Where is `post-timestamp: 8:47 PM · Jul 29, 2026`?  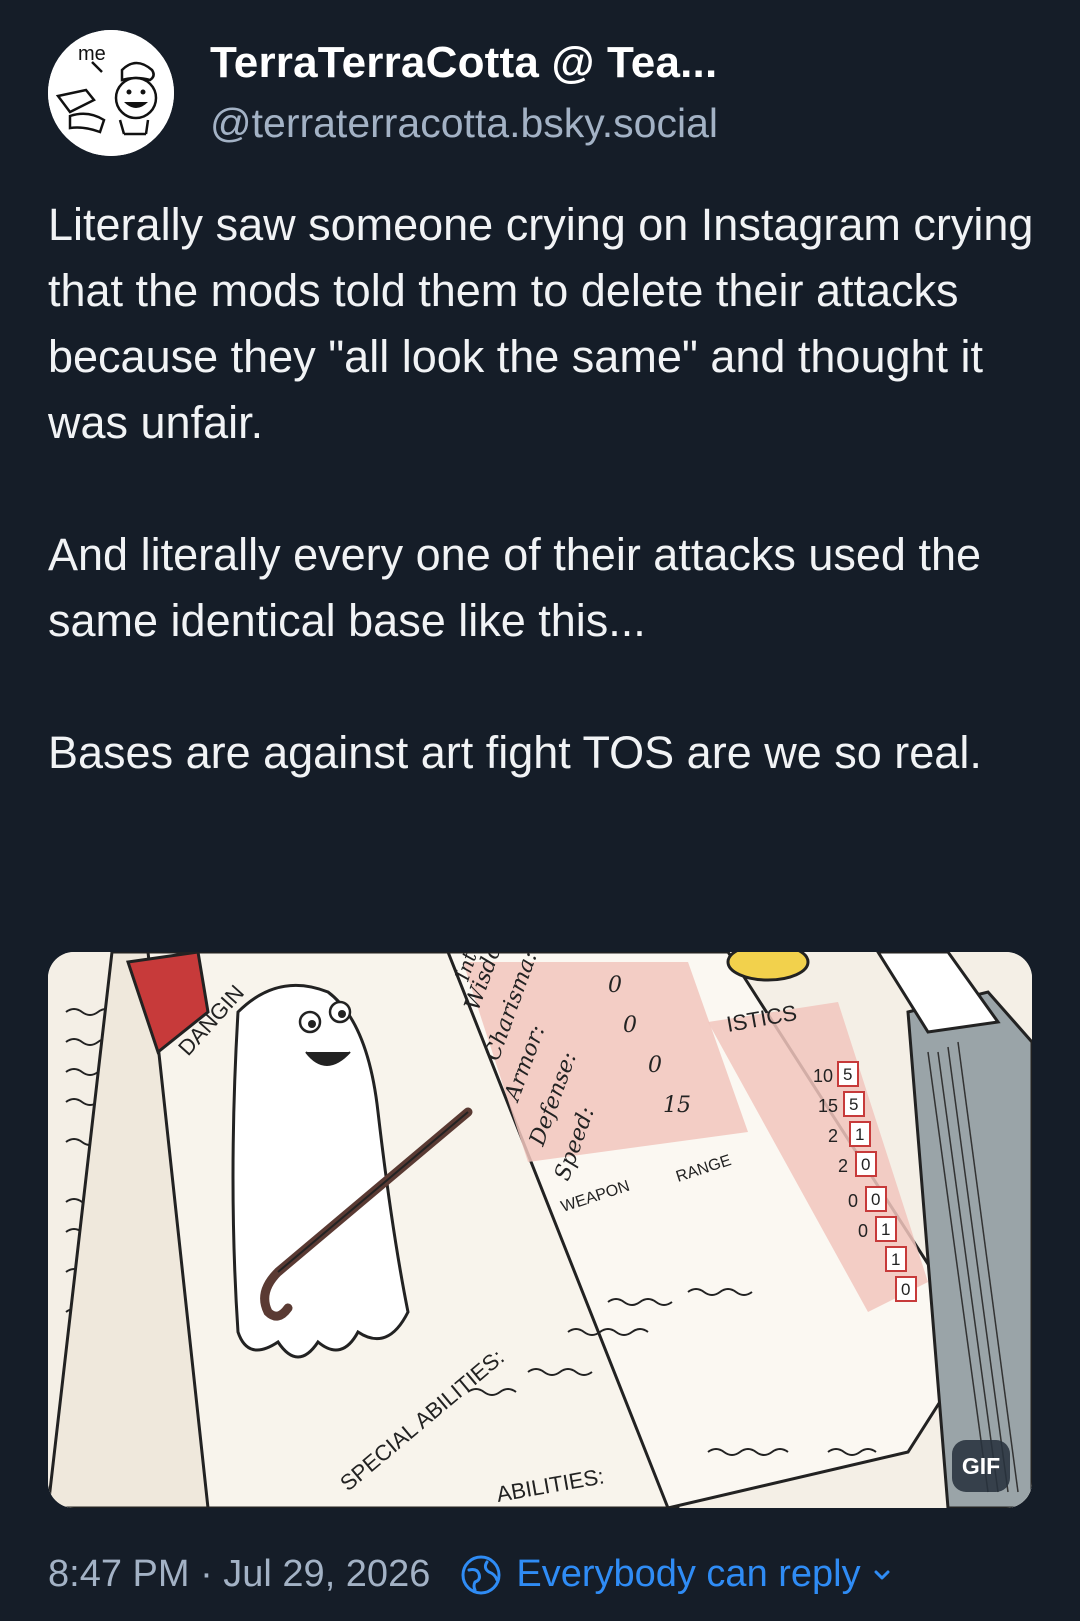
post-timestamp: 8:47 PM · Jul 29, 2026 is located at coordinates (239, 1574).